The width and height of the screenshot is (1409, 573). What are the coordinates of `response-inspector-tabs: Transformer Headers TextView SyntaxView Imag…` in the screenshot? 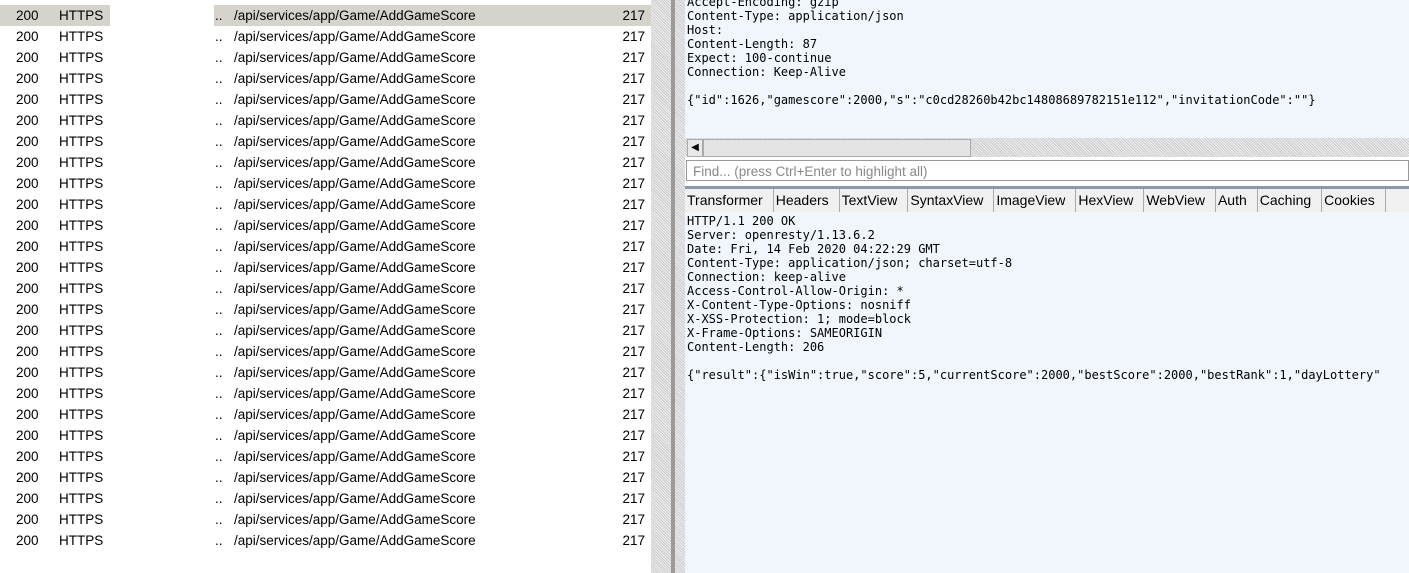 It's located at (1047, 199).